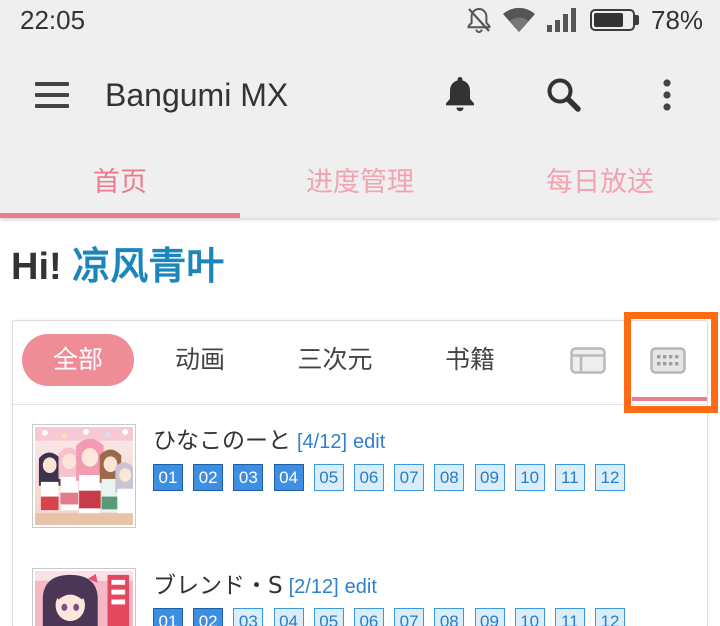  What do you see at coordinates (608, 20) in the screenshot?
I see `battery-level` at bounding box center [608, 20].